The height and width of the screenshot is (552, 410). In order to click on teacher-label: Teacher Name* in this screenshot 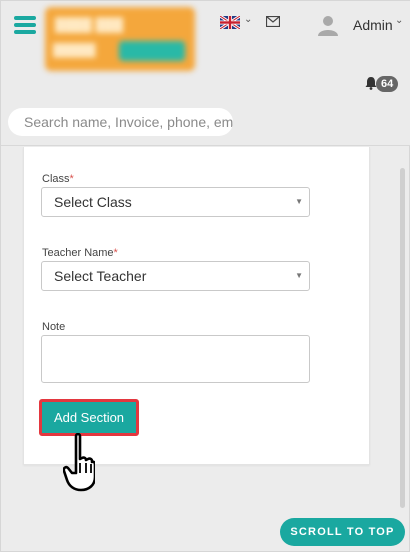, I will do `click(80, 253)`.